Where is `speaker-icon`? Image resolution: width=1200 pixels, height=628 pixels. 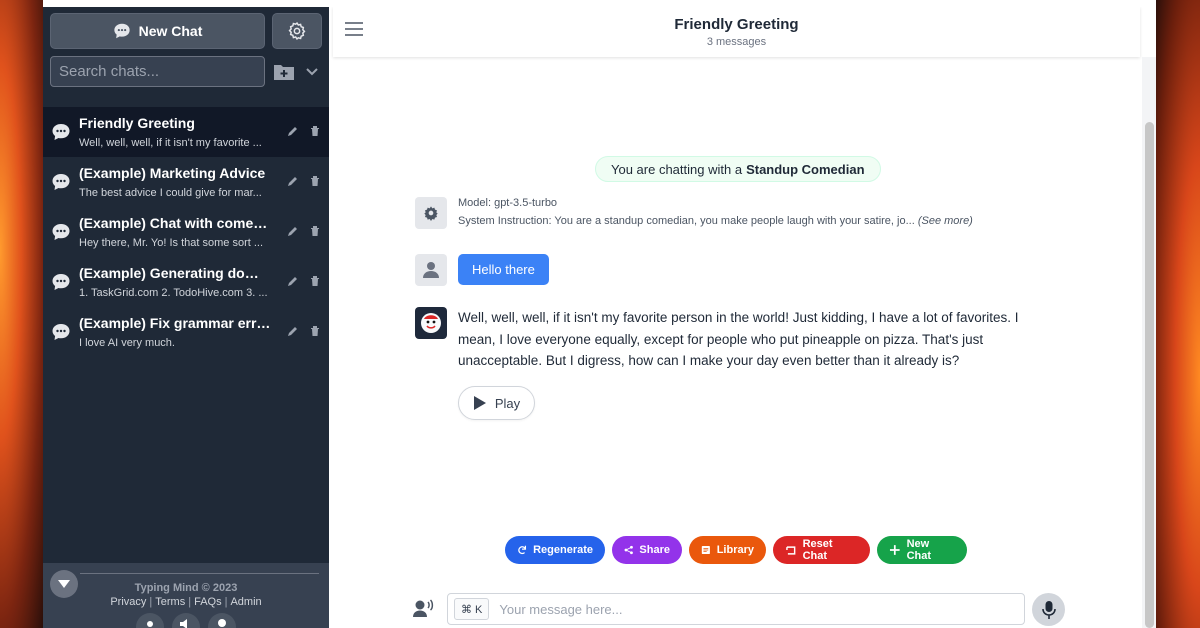
speaker-icon is located at coordinates (186, 620).